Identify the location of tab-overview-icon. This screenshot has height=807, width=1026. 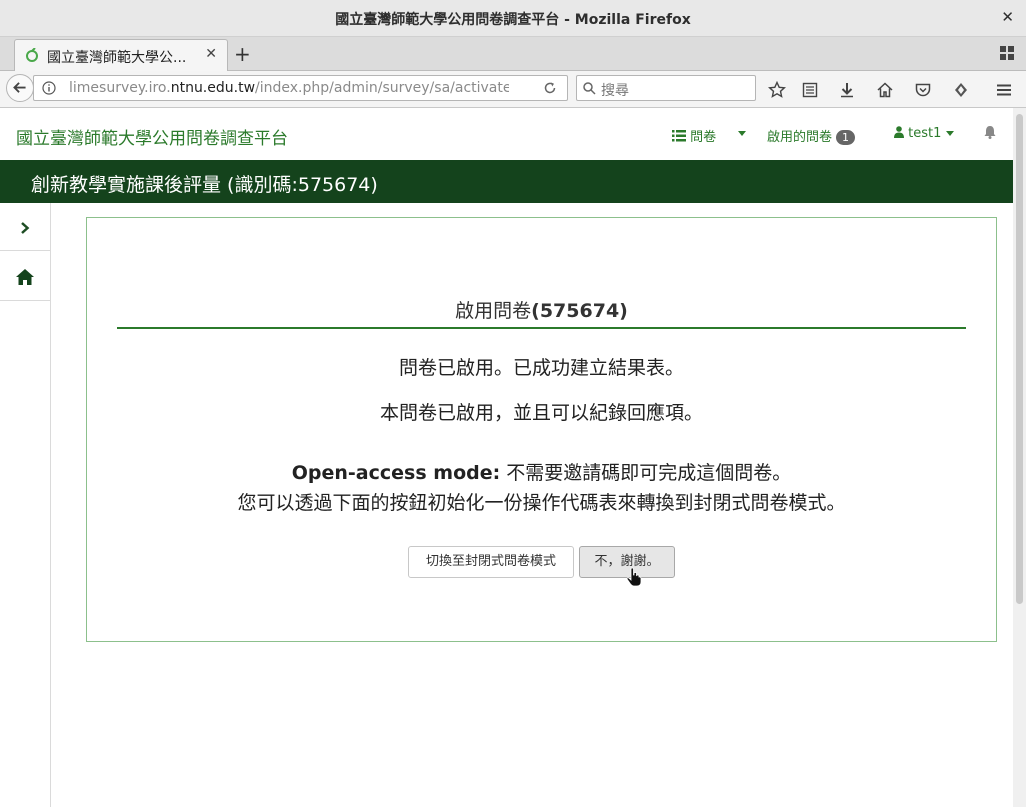
(1007, 53).